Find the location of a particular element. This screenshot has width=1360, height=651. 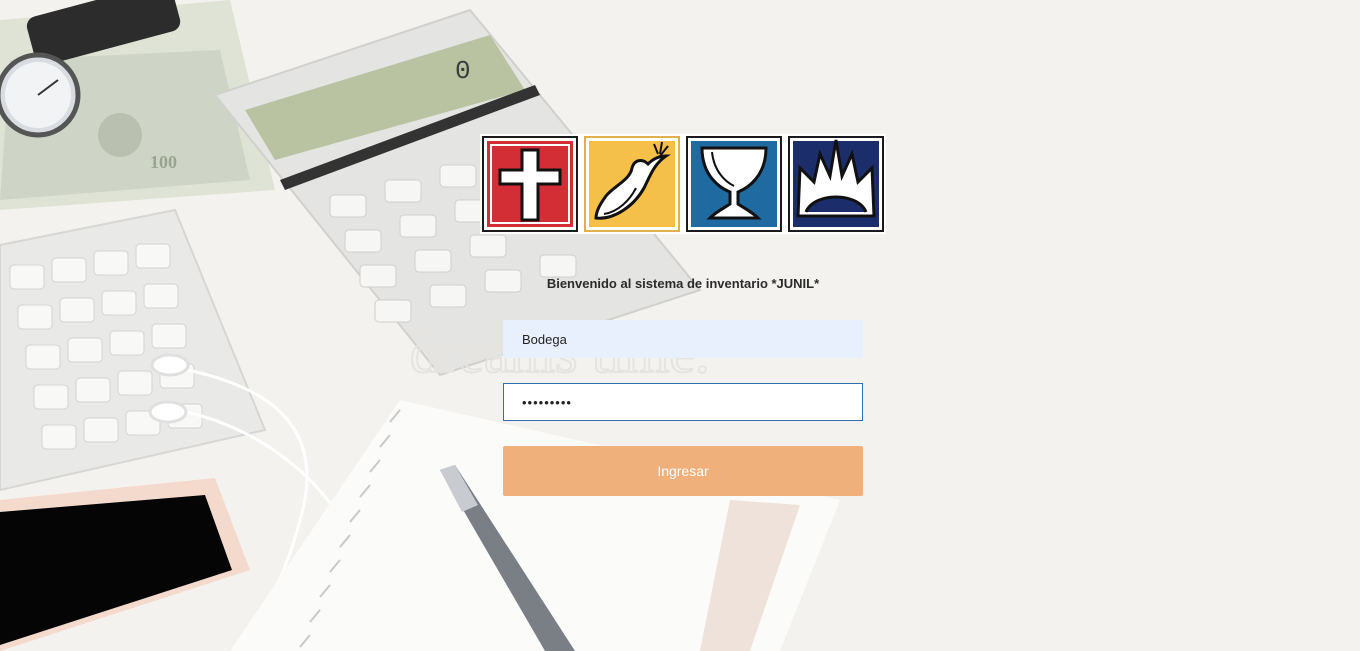

crown-icon is located at coordinates (836, 184).